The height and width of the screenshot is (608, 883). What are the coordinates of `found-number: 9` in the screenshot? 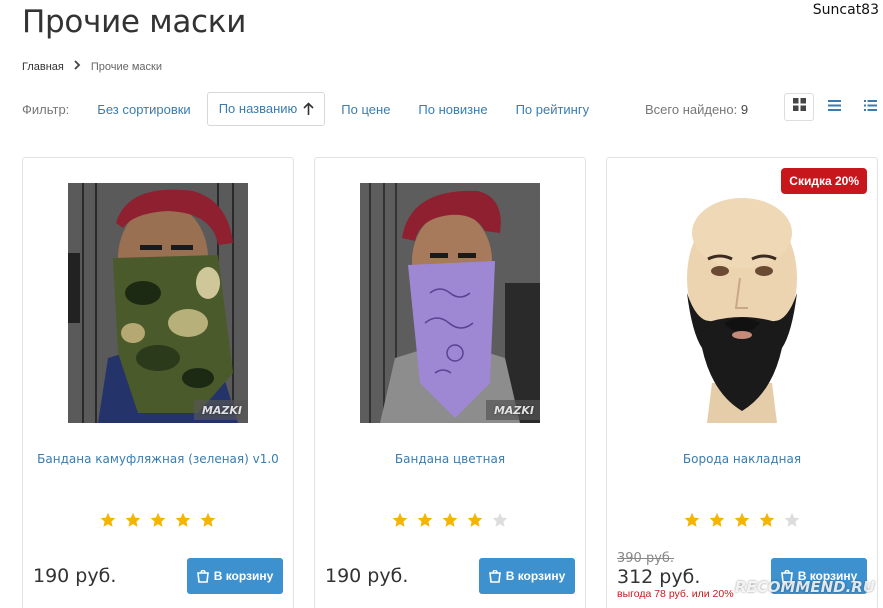 It's located at (744, 109).